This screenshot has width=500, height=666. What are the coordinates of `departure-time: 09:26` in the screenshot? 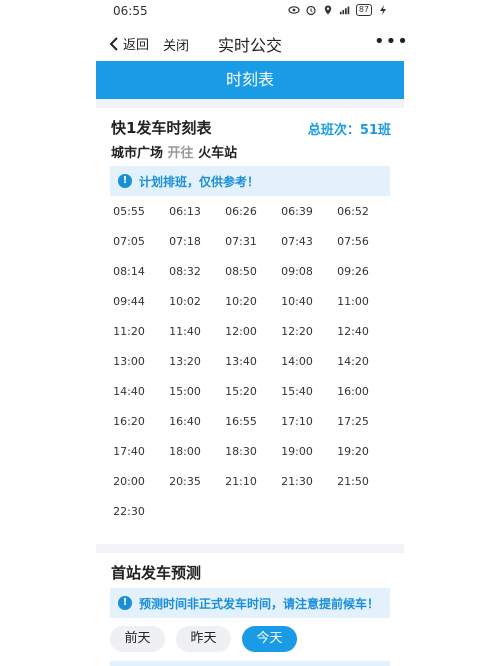 It's located at (353, 271).